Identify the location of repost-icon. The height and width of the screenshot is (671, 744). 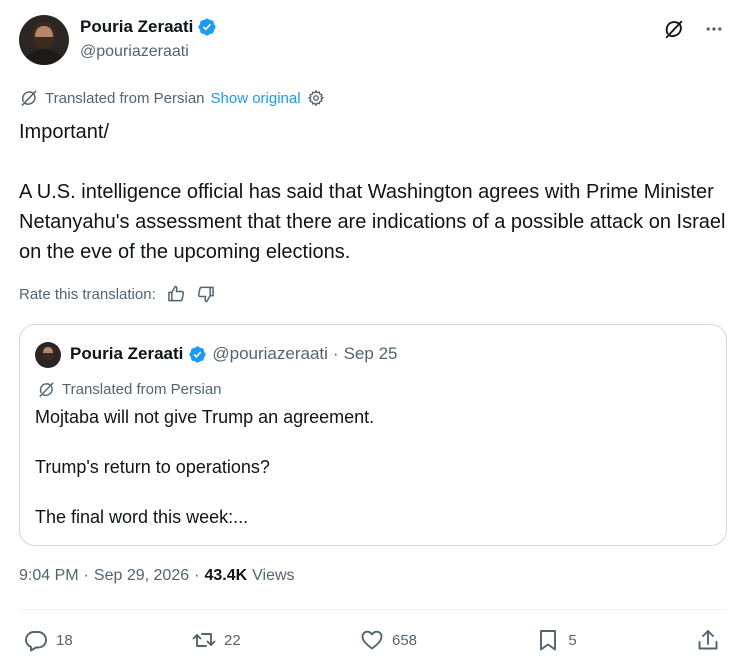
(204, 640).